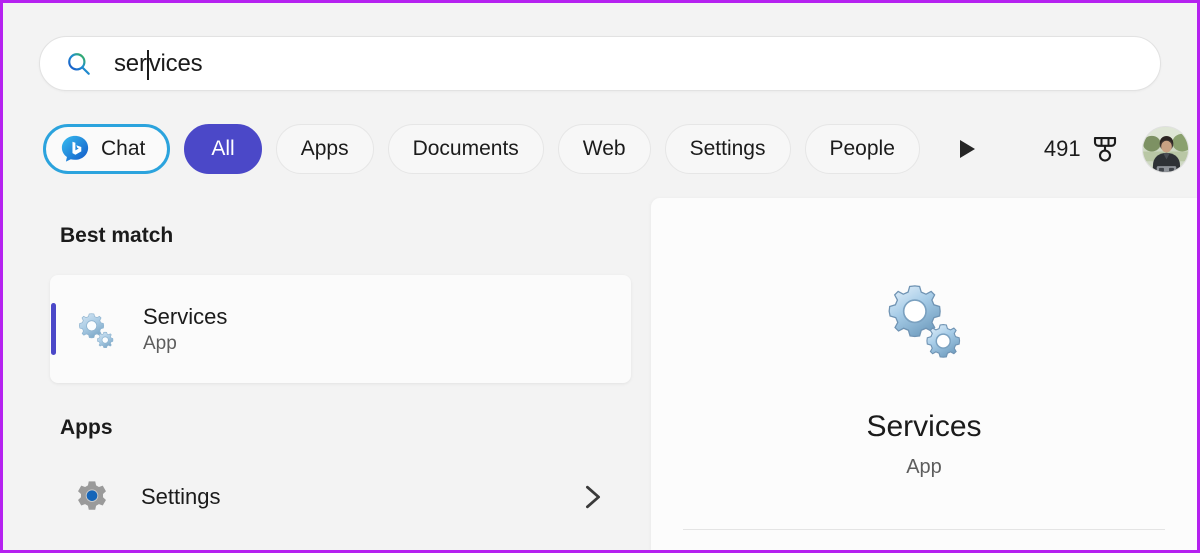 Image resolution: width=1200 pixels, height=553 pixels. What do you see at coordinates (185, 329) in the screenshot?
I see `best-match-texts: Services App` at bounding box center [185, 329].